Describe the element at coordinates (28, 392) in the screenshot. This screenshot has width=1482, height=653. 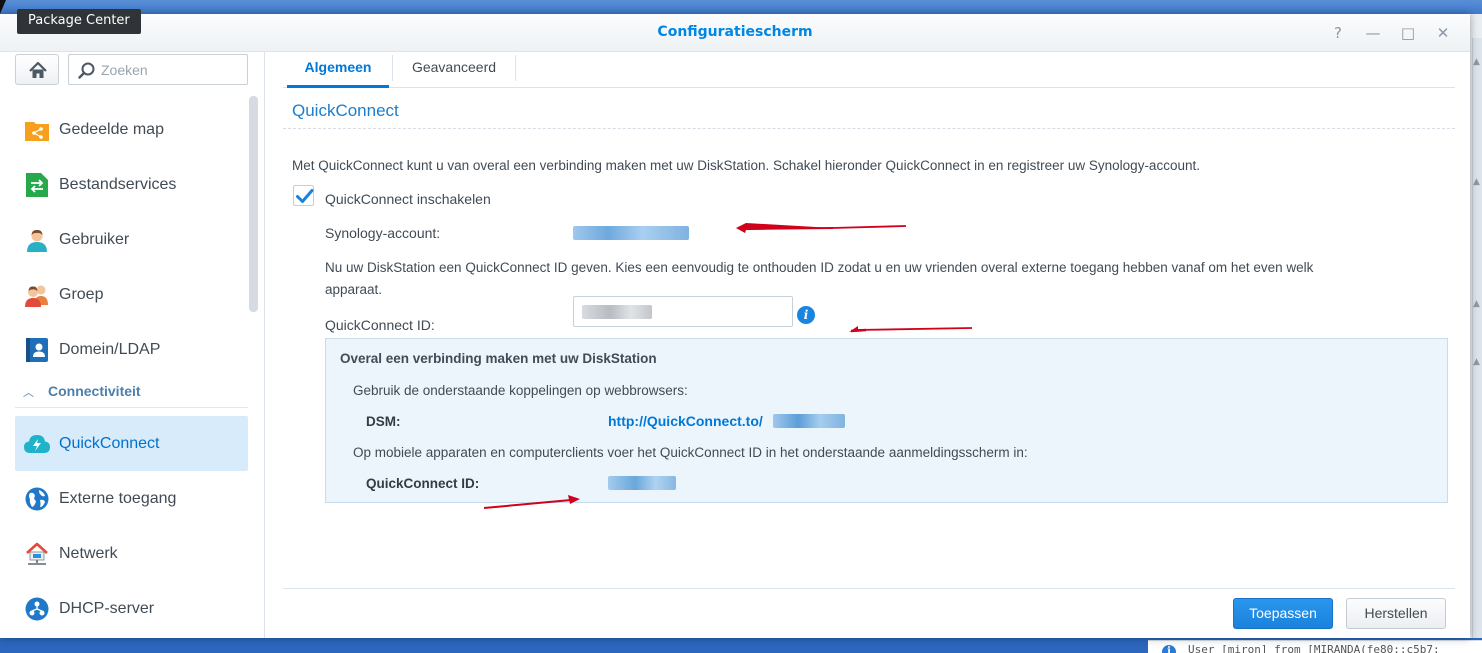
I see `chevron-up-icon: ︿` at that location.